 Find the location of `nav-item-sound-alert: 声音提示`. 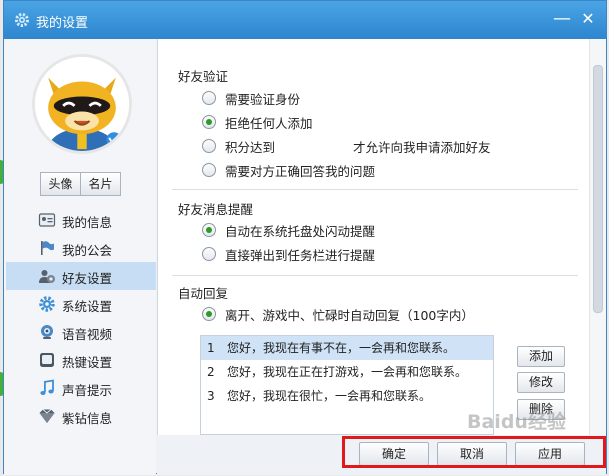

nav-item-sound-alert: 声音提示 is located at coordinates (81, 388).